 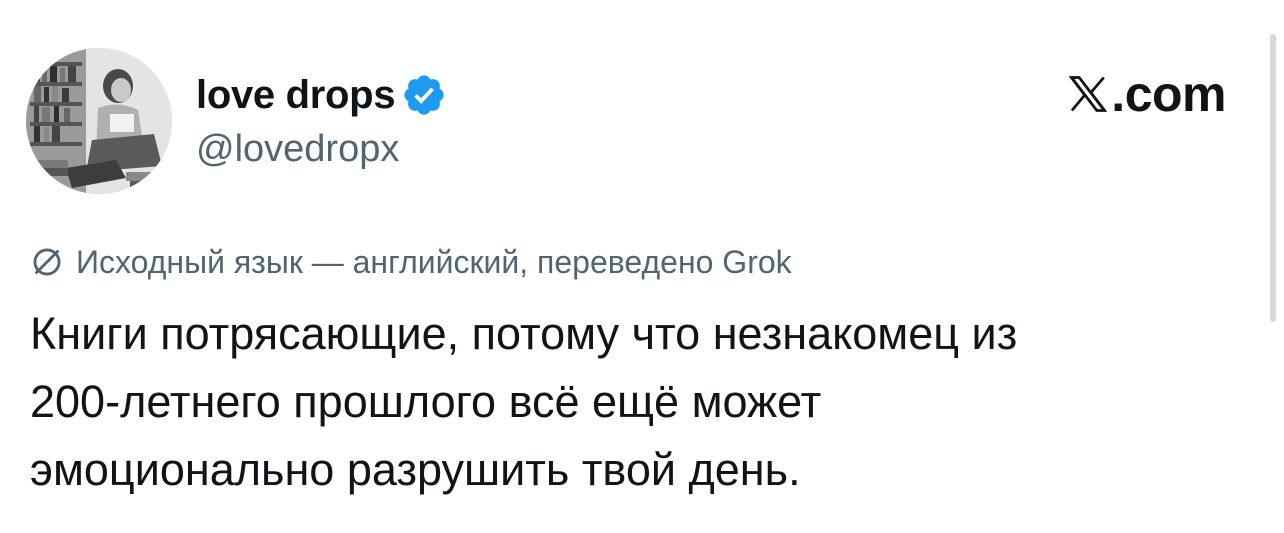 What do you see at coordinates (415, 469) in the screenshot?
I see `tweet-line: эмоционально разрушить твой день.` at bounding box center [415, 469].